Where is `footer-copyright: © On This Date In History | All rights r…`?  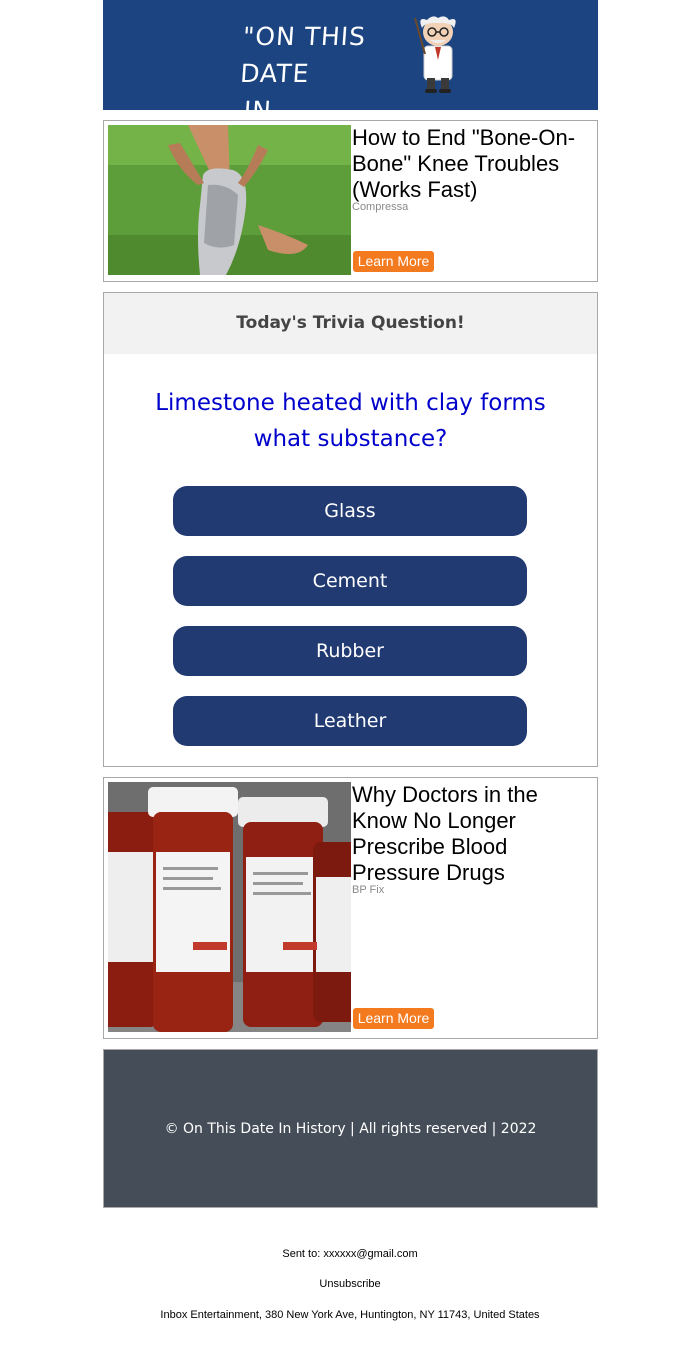
footer-copyright: © On This Date In History | All rights r… is located at coordinates (350, 1128).